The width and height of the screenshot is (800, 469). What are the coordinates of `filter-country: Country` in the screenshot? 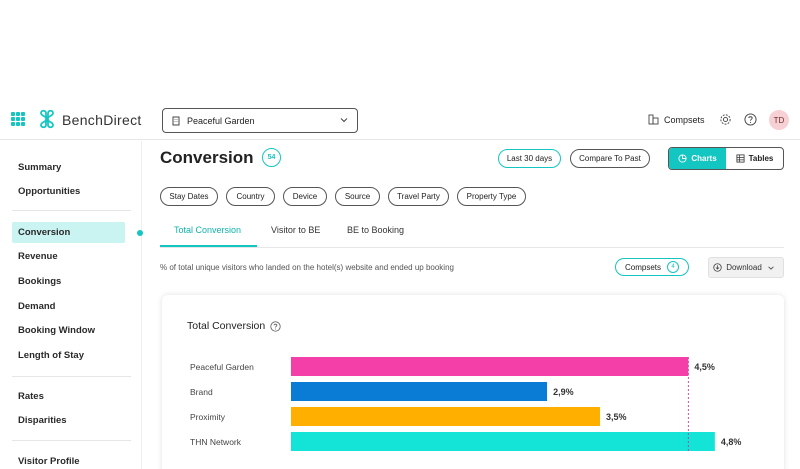 It's located at (250, 196).